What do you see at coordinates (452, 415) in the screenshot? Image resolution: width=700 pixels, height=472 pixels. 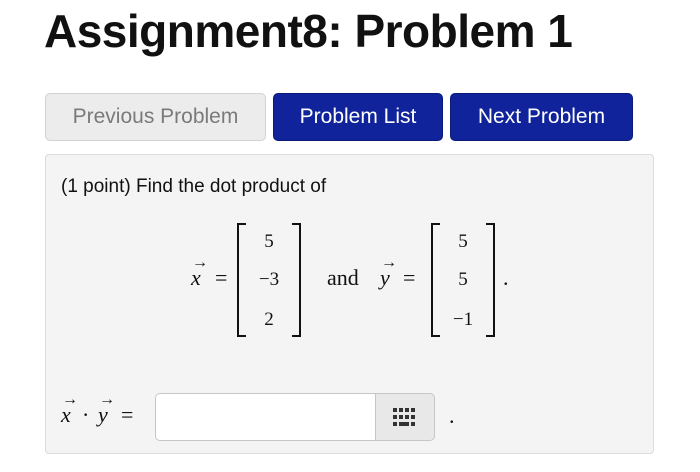 I see `answer-period: .` at bounding box center [452, 415].